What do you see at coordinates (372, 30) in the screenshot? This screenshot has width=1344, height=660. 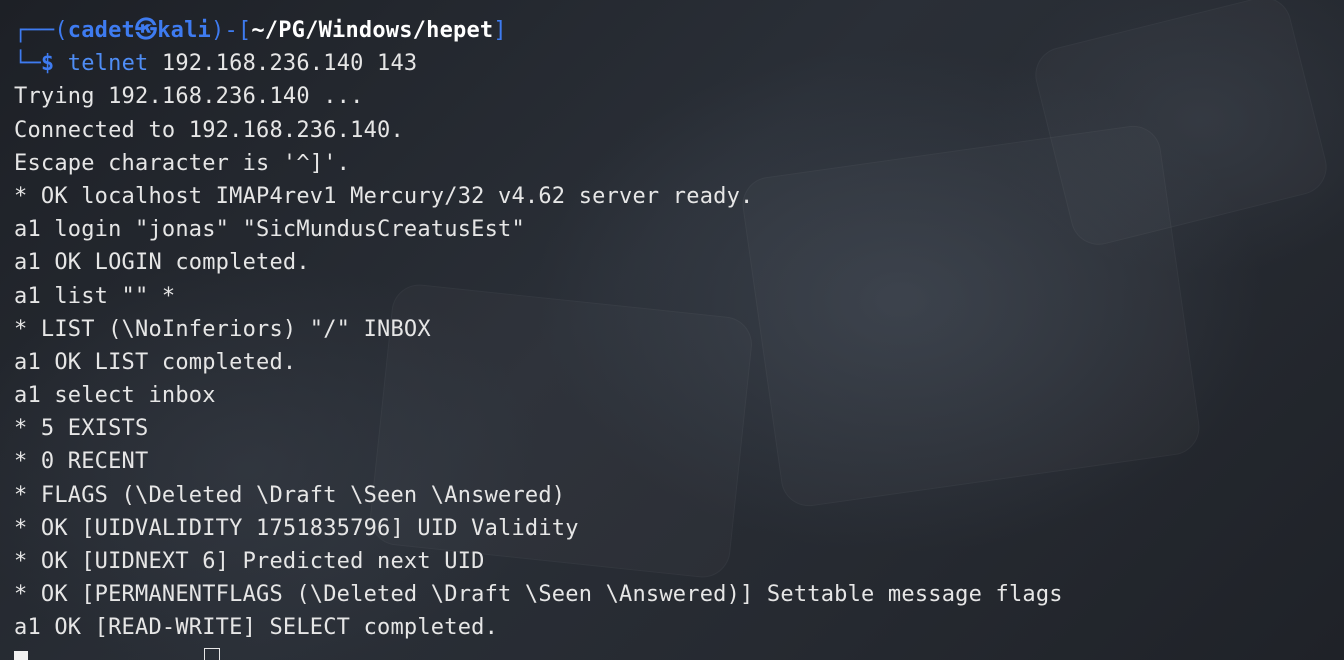 I see `prompt-path: ~/PG/Windows/hepet` at bounding box center [372, 30].